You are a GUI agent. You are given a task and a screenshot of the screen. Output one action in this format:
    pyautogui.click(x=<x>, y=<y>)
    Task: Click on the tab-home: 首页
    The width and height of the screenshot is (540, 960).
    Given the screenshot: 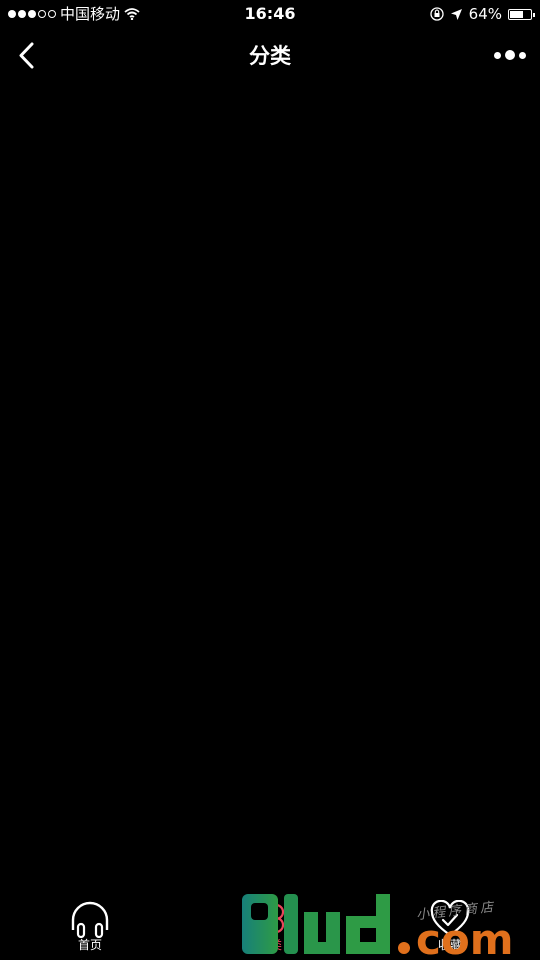 What is the action you would take?
    pyautogui.click(x=90, y=927)
    